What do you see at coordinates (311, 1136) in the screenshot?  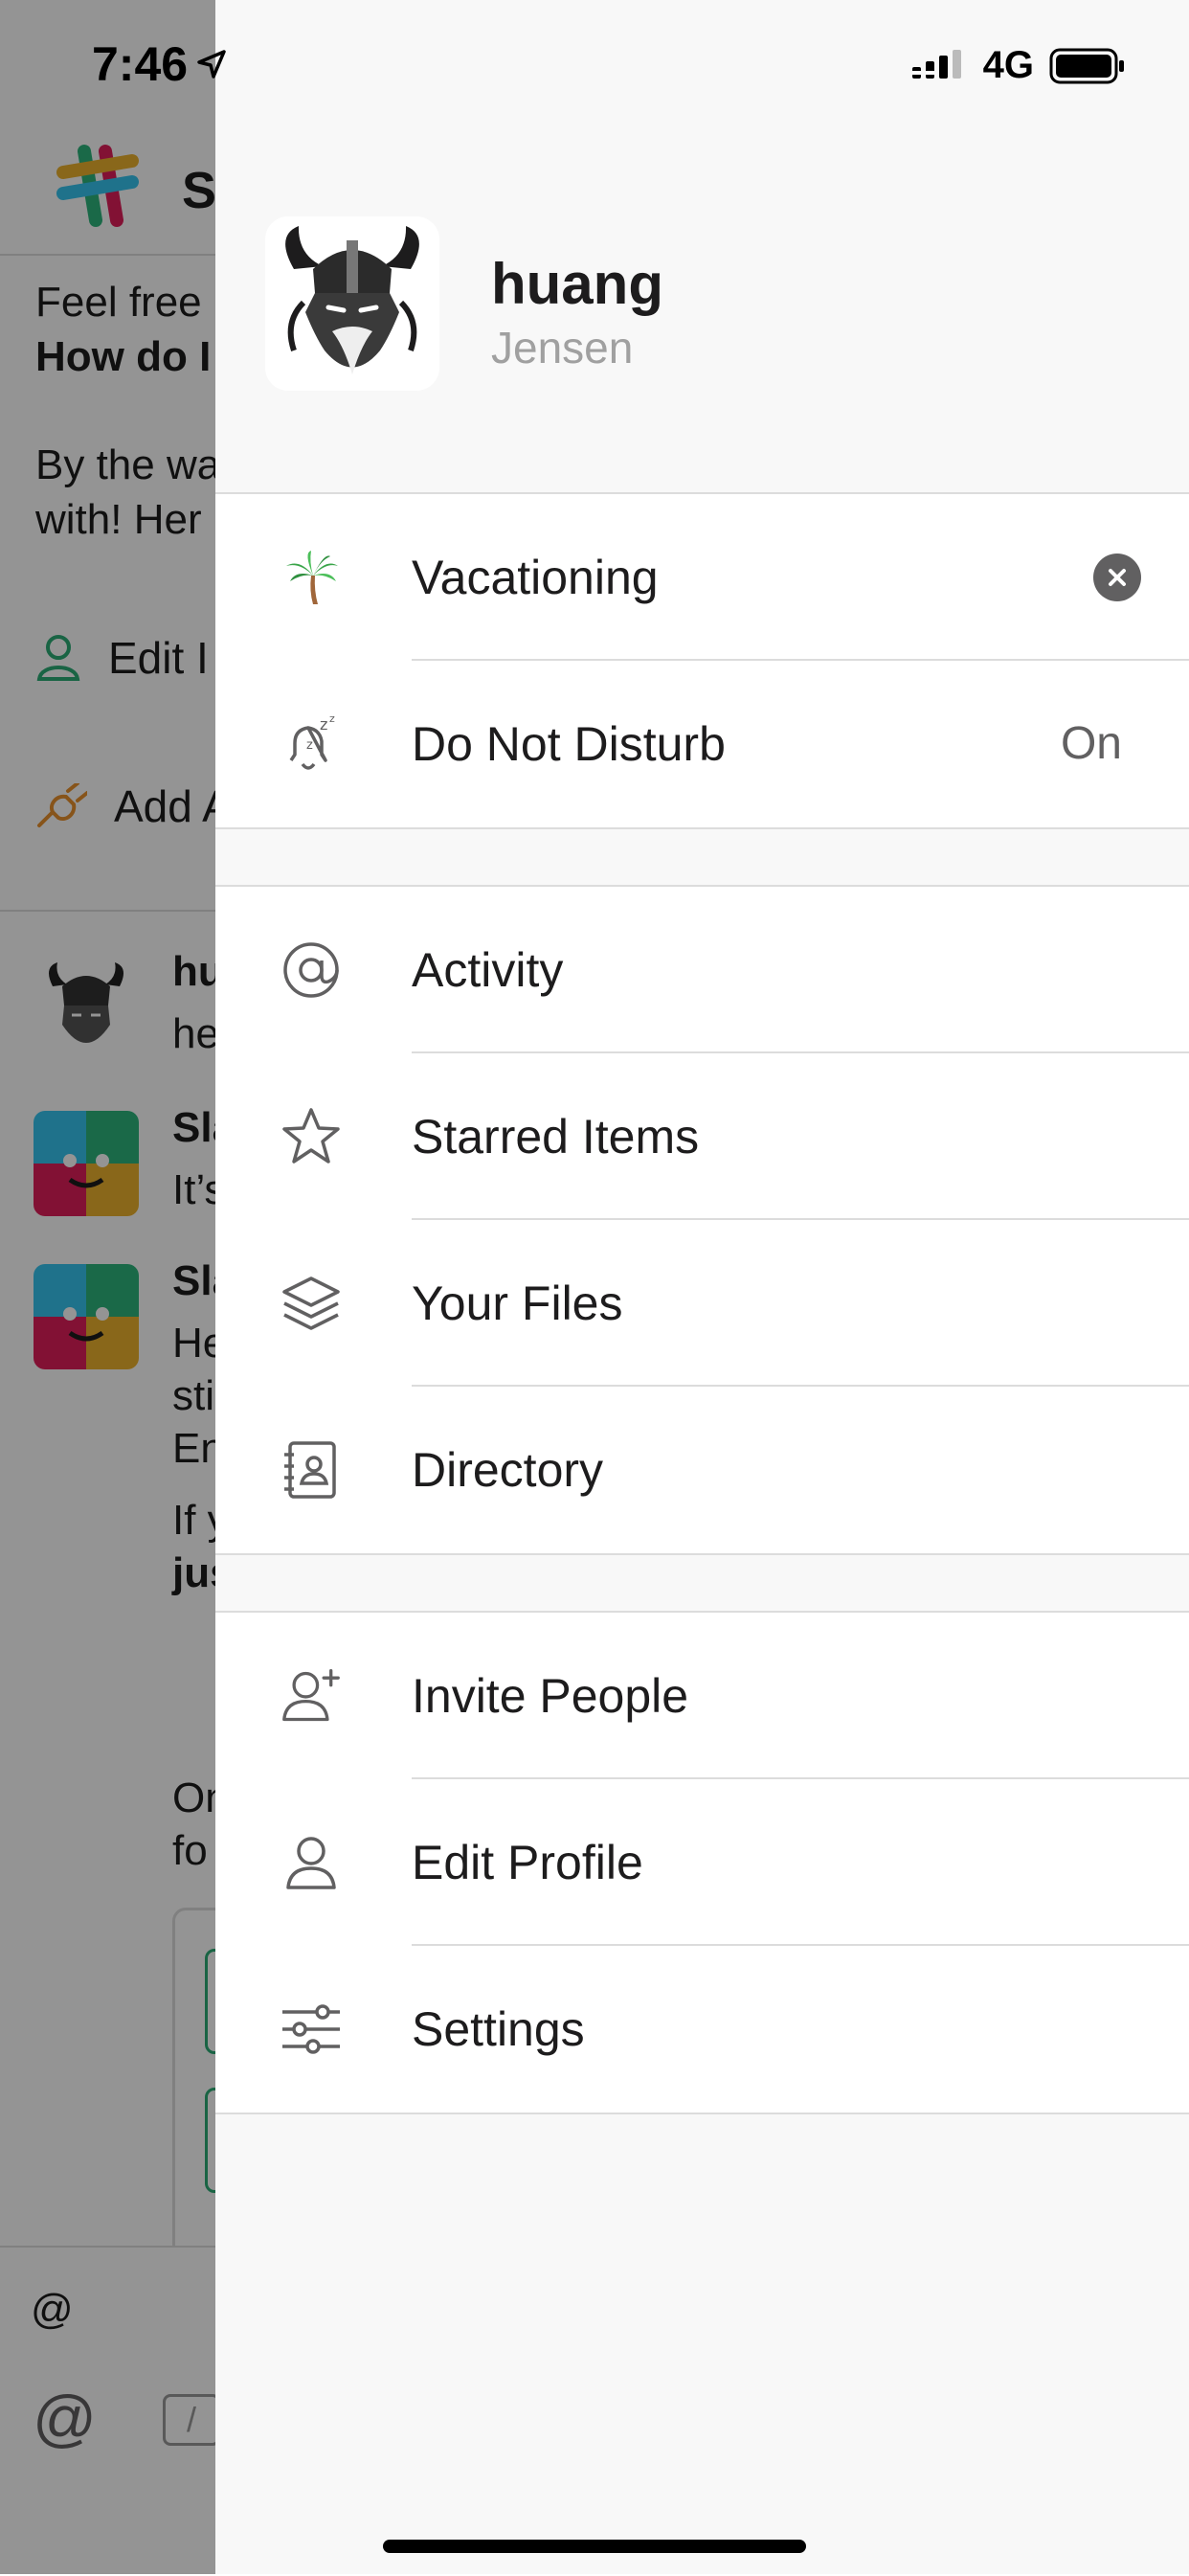 I see `star-icon` at bounding box center [311, 1136].